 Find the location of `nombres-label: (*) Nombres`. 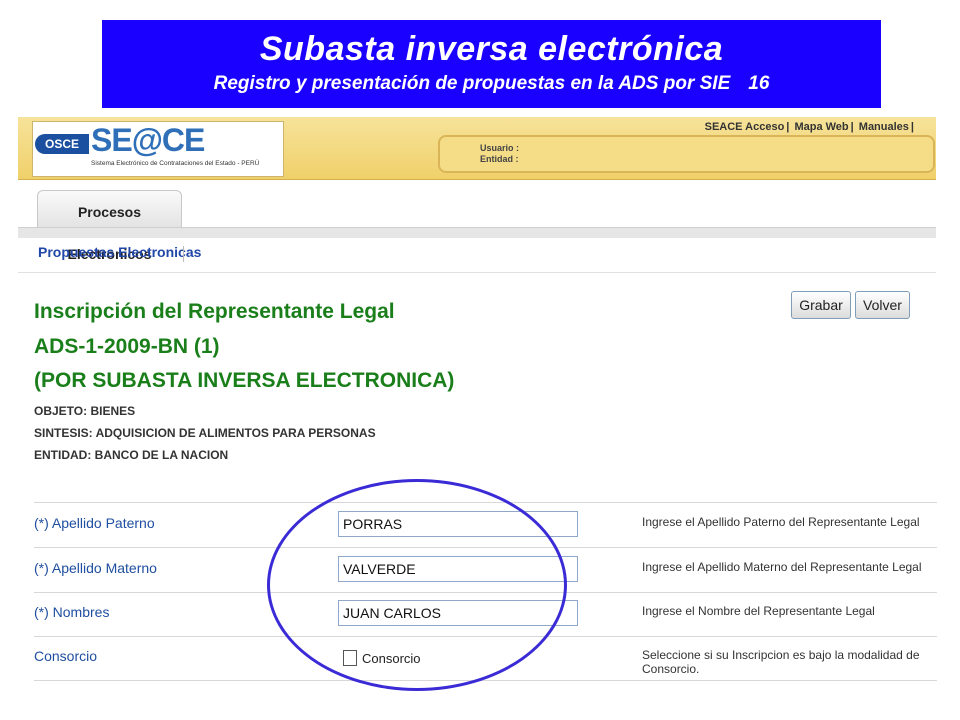

nombres-label: (*) Nombres is located at coordinates (72, 612).